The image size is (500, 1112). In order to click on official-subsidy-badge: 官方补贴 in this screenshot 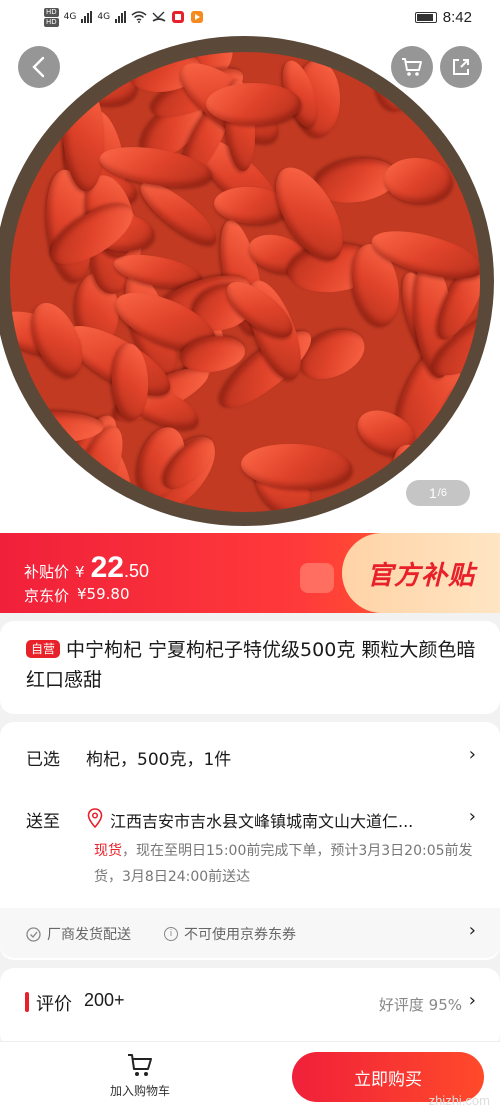, I will do `click(421, 573)`.